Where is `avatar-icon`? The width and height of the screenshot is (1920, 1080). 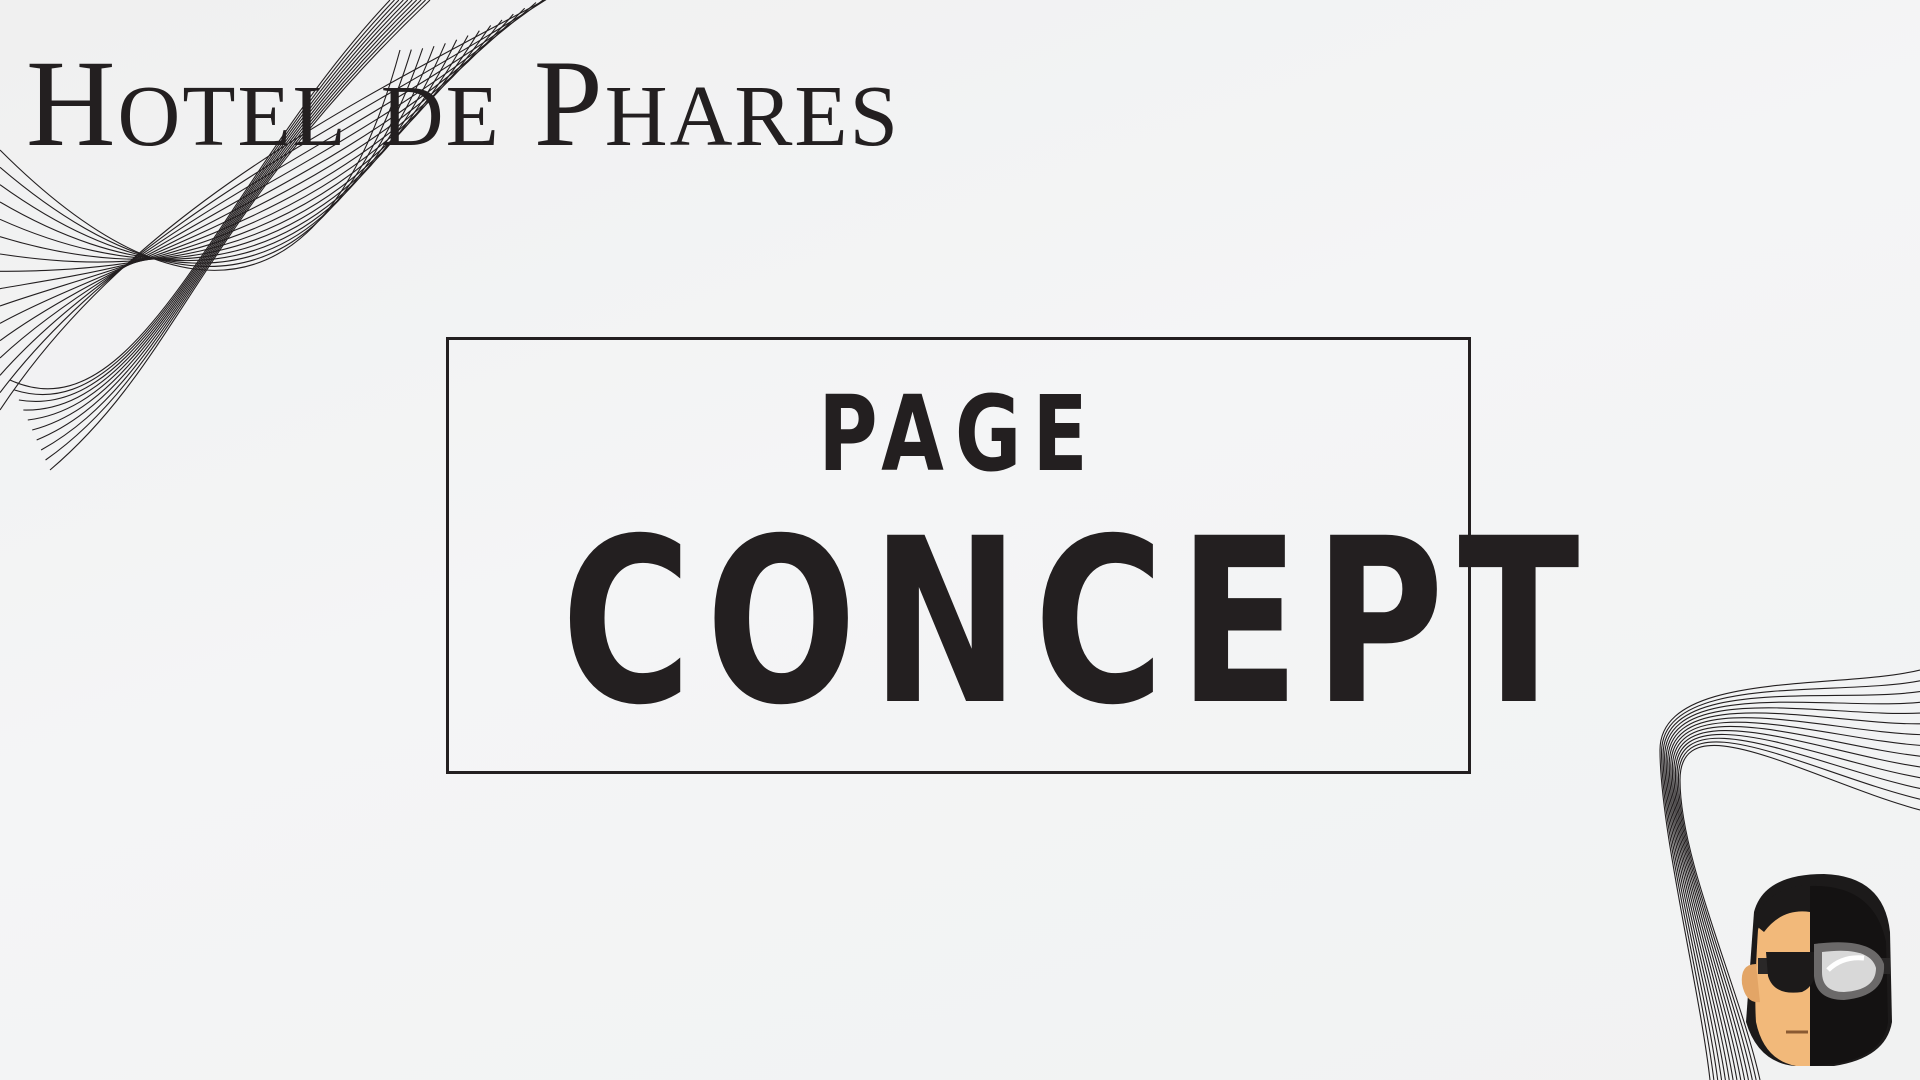
avatar-icon is located at coordinates (1816, 970).